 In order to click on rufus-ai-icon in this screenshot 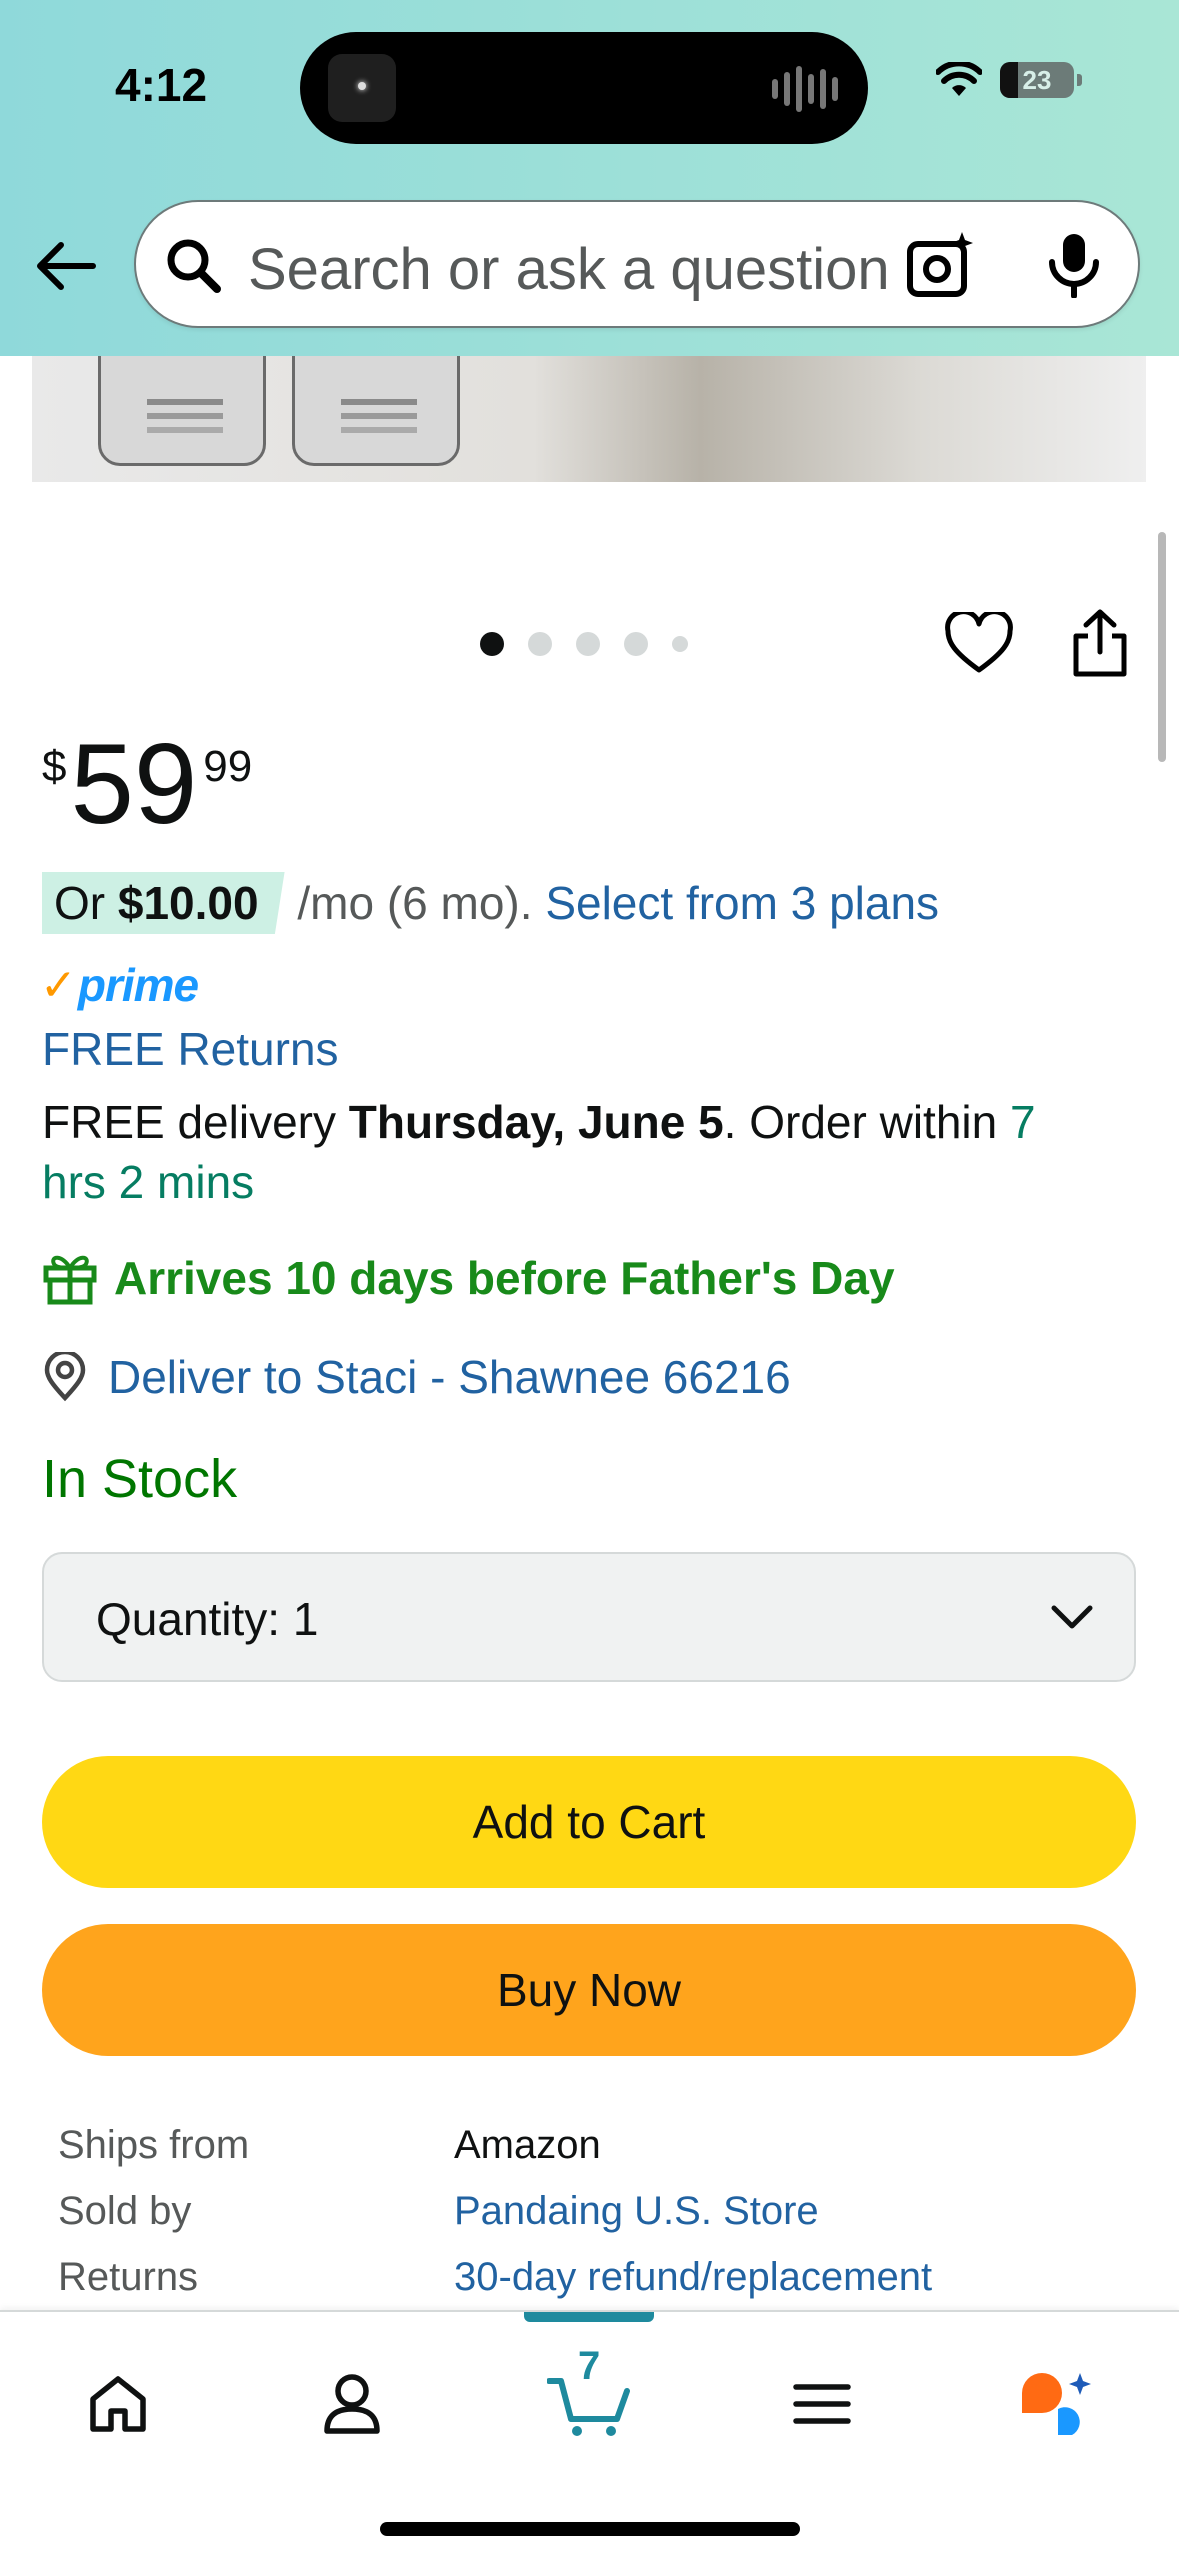, I will do `click(1056, 2404)`.